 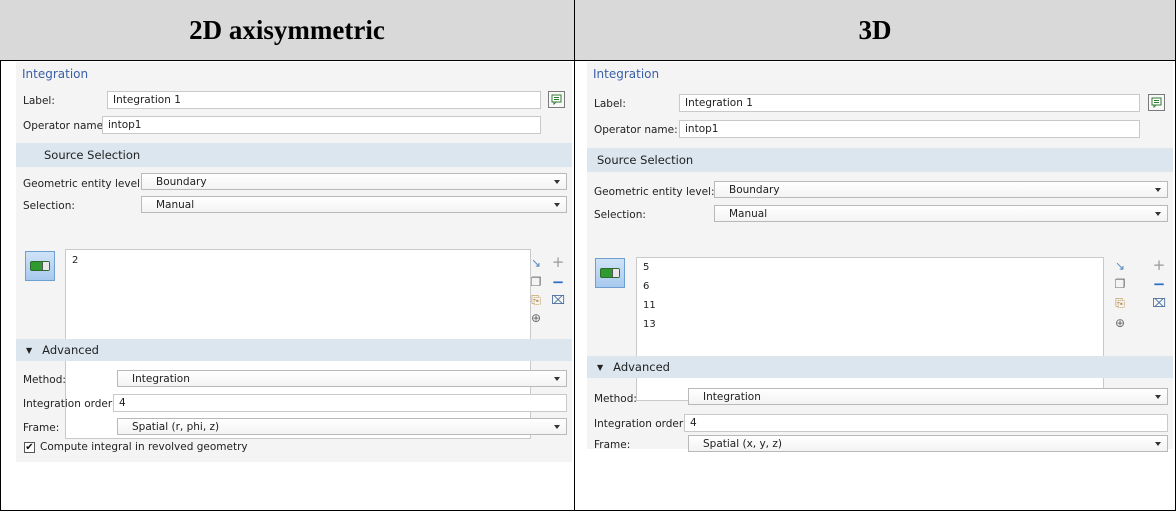 What do you see at coordinates (342, 426) in the screenshot?
I see `frame-select: Spatial (r, phi, z)` at bounding box center [342, 426].